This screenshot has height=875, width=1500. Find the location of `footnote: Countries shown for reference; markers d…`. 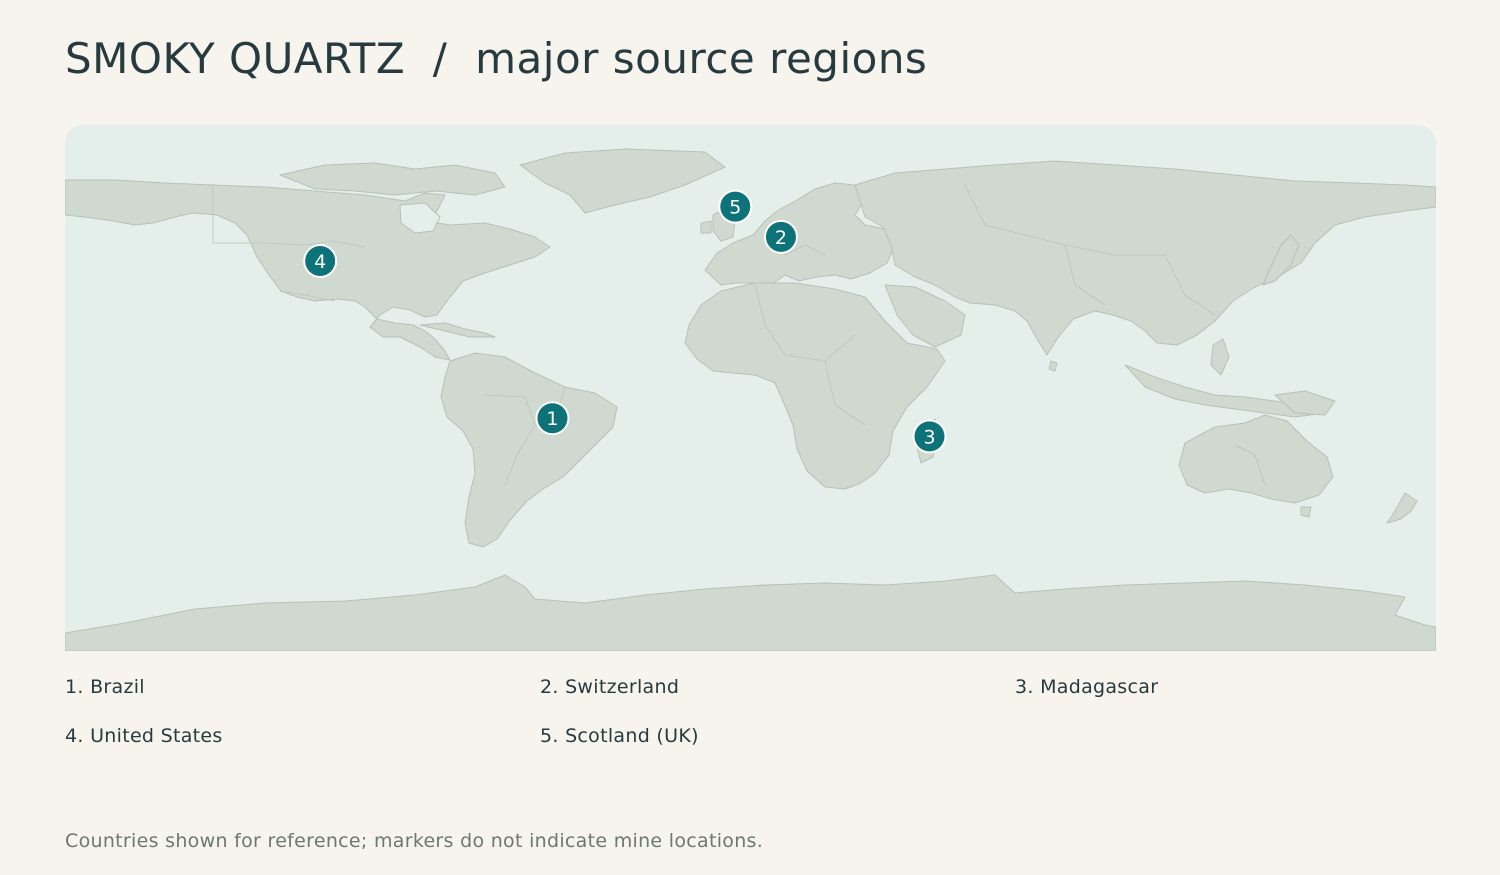

footnote: Countries shown for reference; markers d… is located at coordinates (414, 841).